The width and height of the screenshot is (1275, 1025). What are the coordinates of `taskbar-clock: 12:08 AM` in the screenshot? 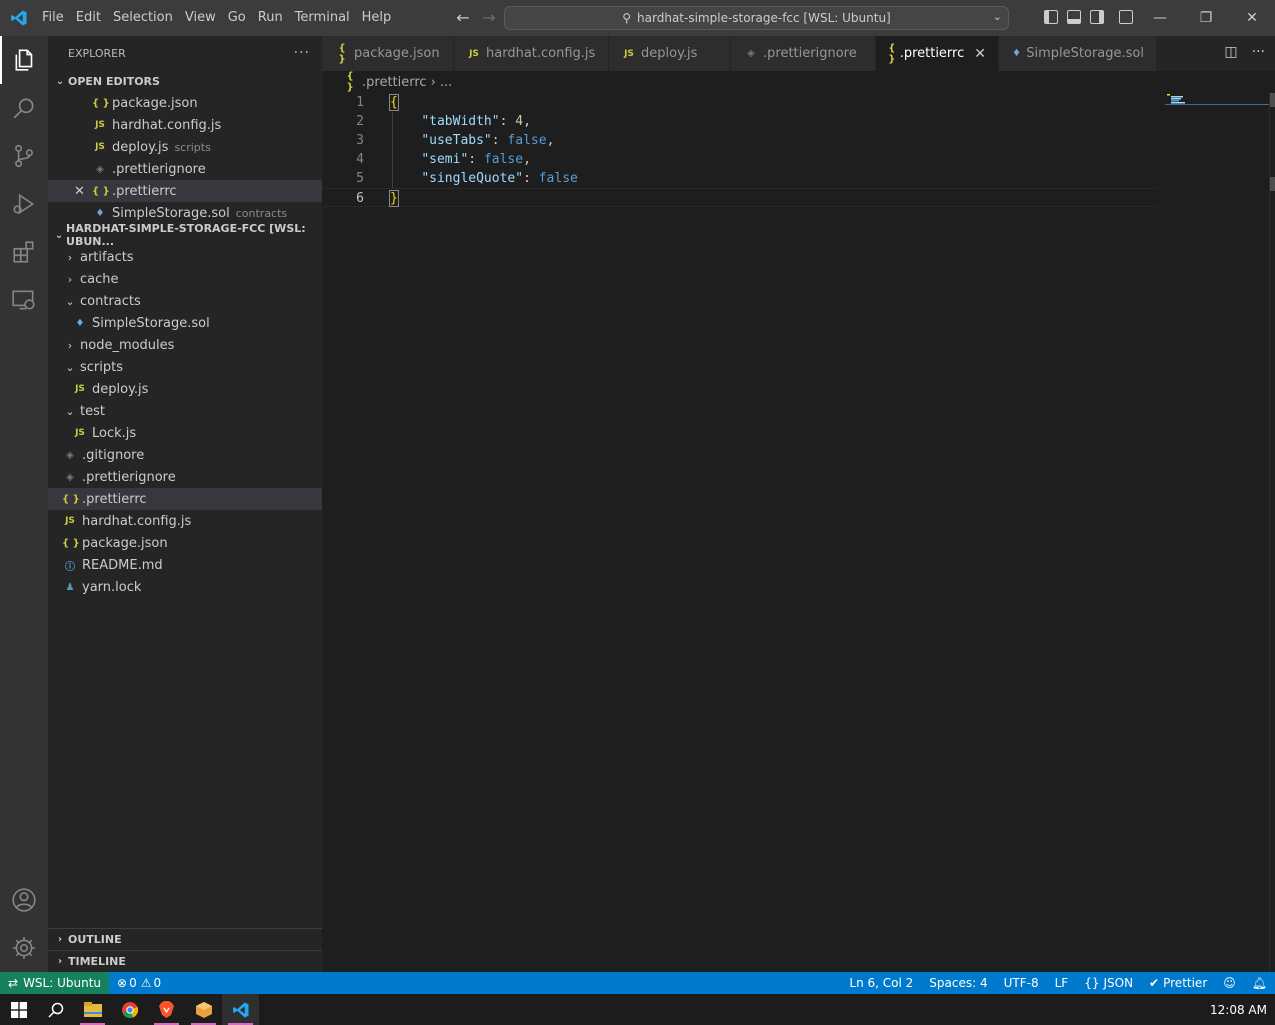 It's located at (1242, 1010).